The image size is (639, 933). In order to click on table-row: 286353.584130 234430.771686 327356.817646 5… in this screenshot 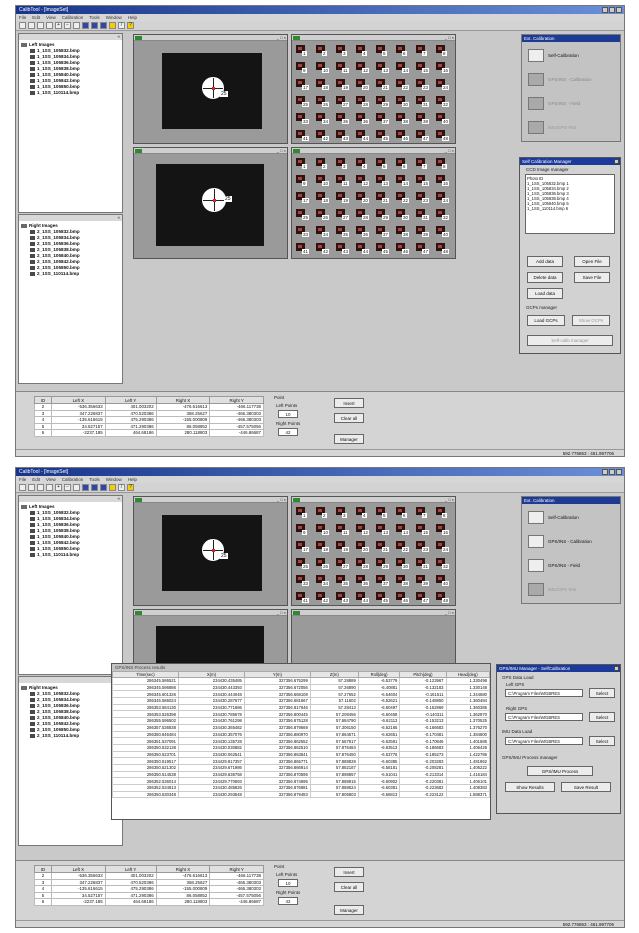, I will do `click(301, 707)`.